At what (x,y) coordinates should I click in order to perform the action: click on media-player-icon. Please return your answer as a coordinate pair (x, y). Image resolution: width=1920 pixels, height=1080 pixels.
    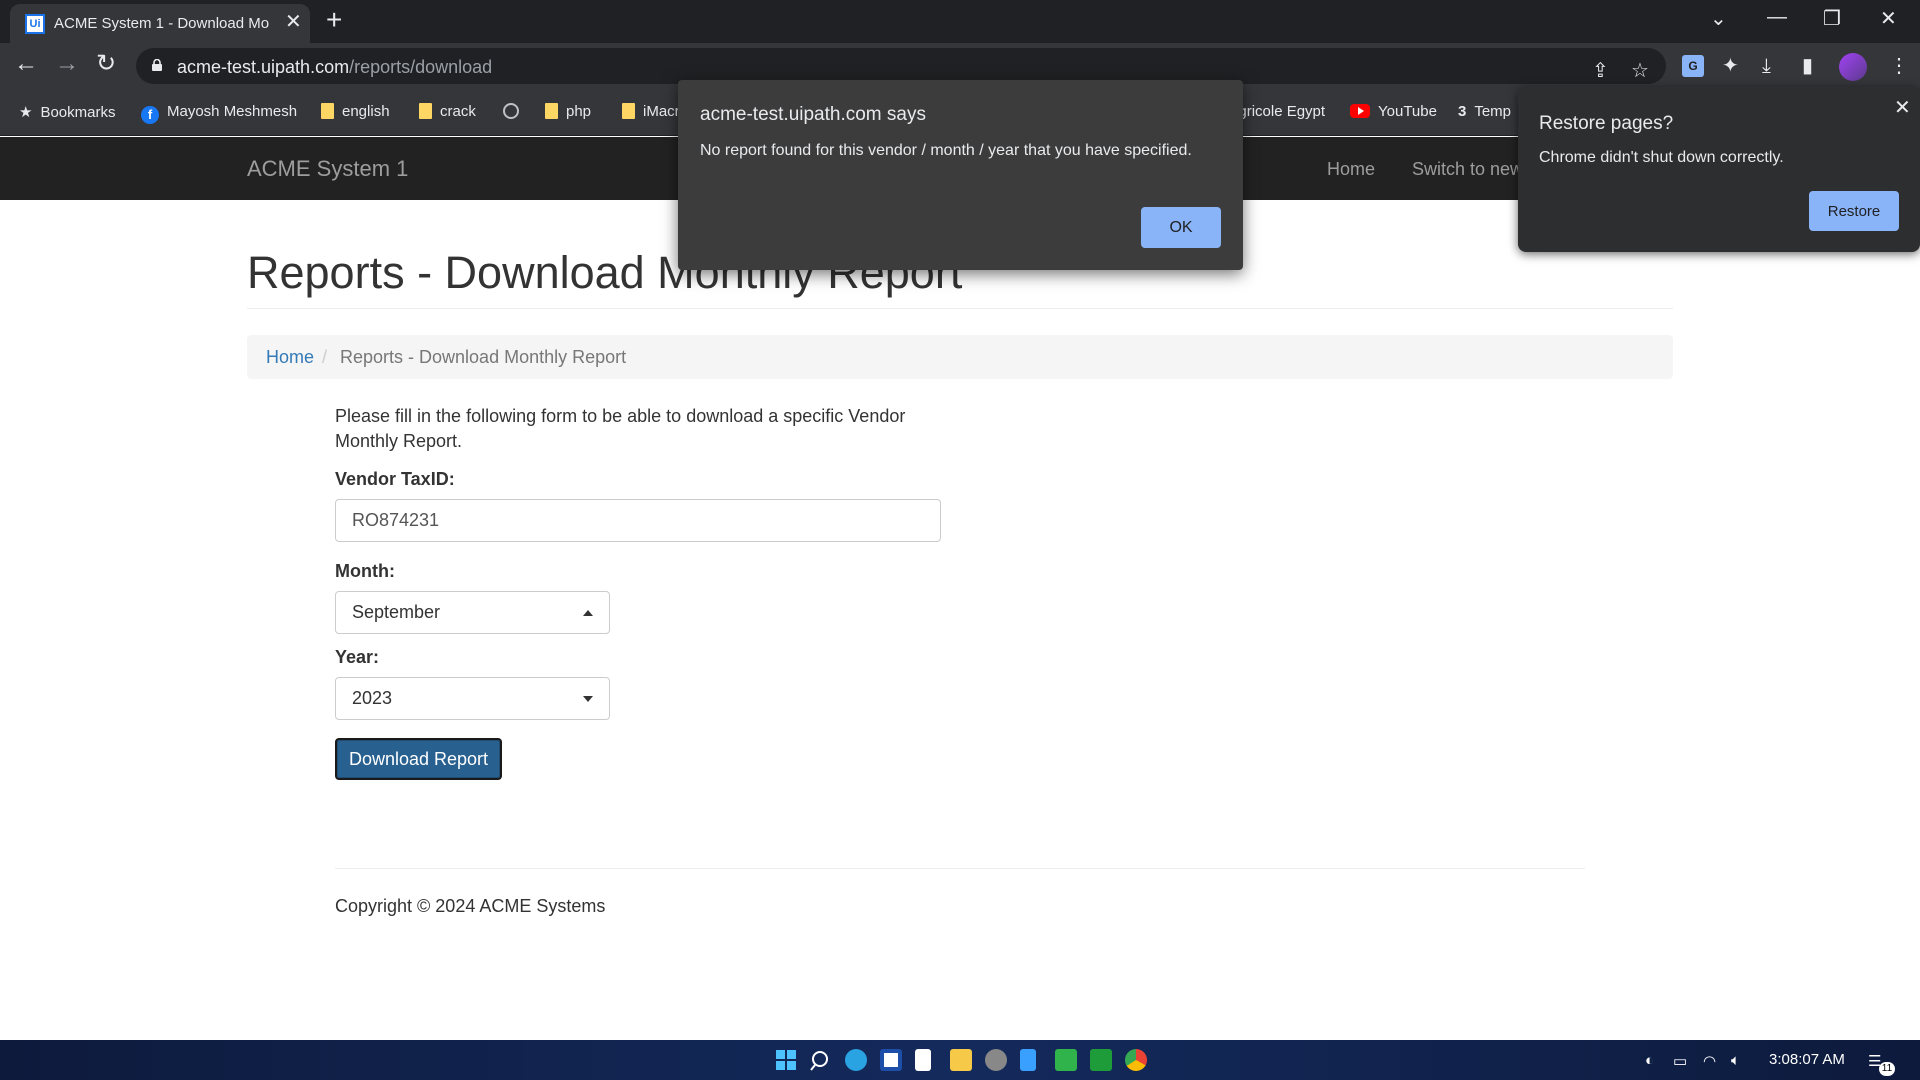
    Looking at the image, I should click on (1101, 1060).